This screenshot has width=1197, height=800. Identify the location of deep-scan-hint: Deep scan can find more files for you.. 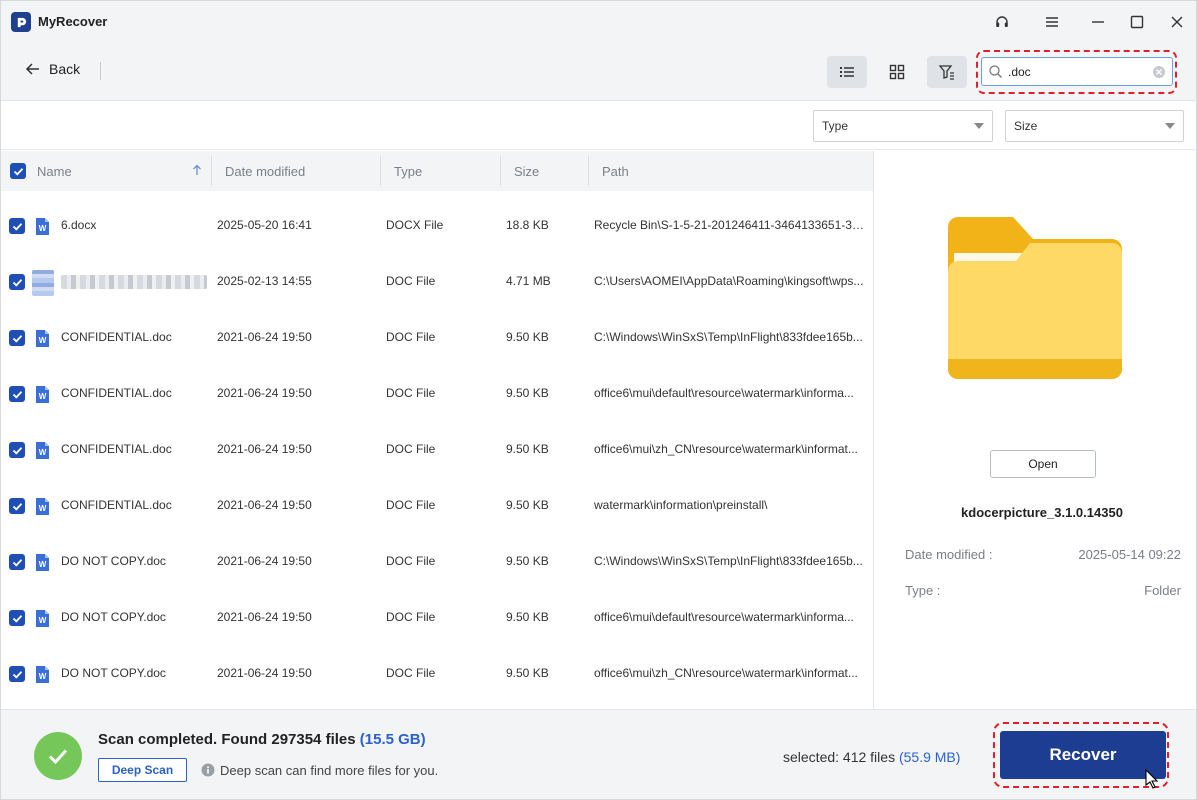
(329, 770).